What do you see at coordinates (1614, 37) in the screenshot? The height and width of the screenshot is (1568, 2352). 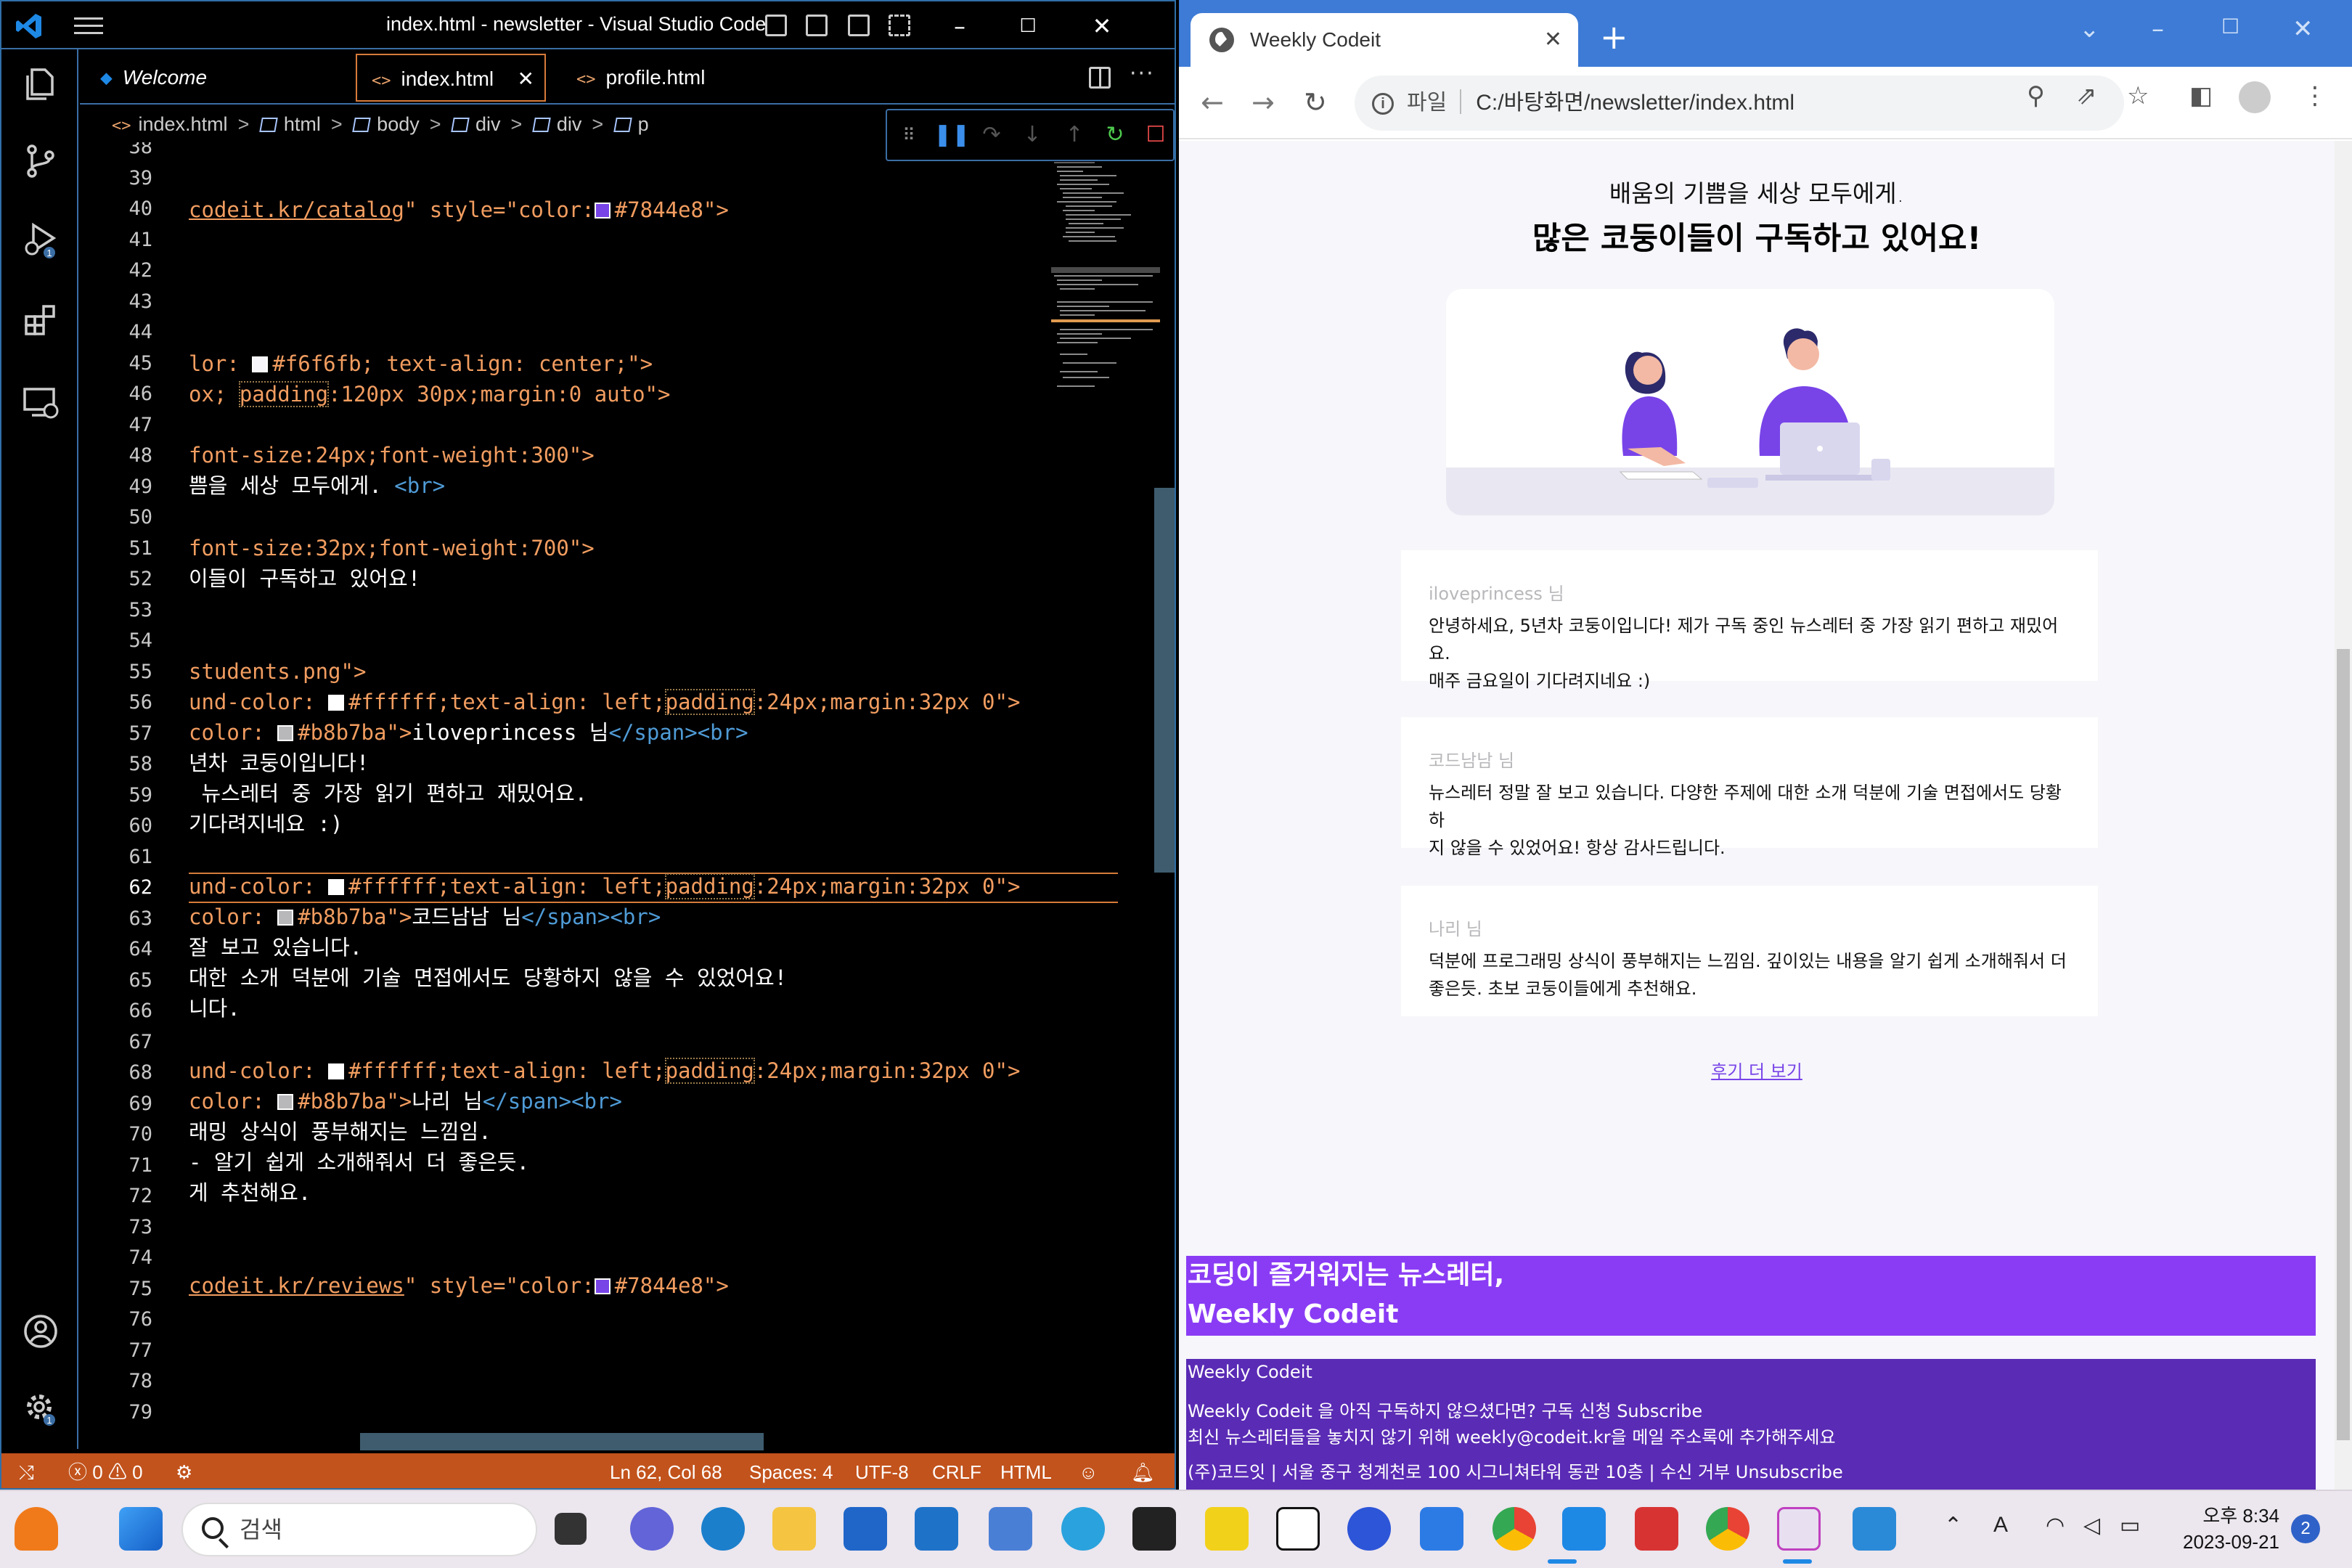 I see `new-tab-icon: +` at bounding box center [1614, 37].